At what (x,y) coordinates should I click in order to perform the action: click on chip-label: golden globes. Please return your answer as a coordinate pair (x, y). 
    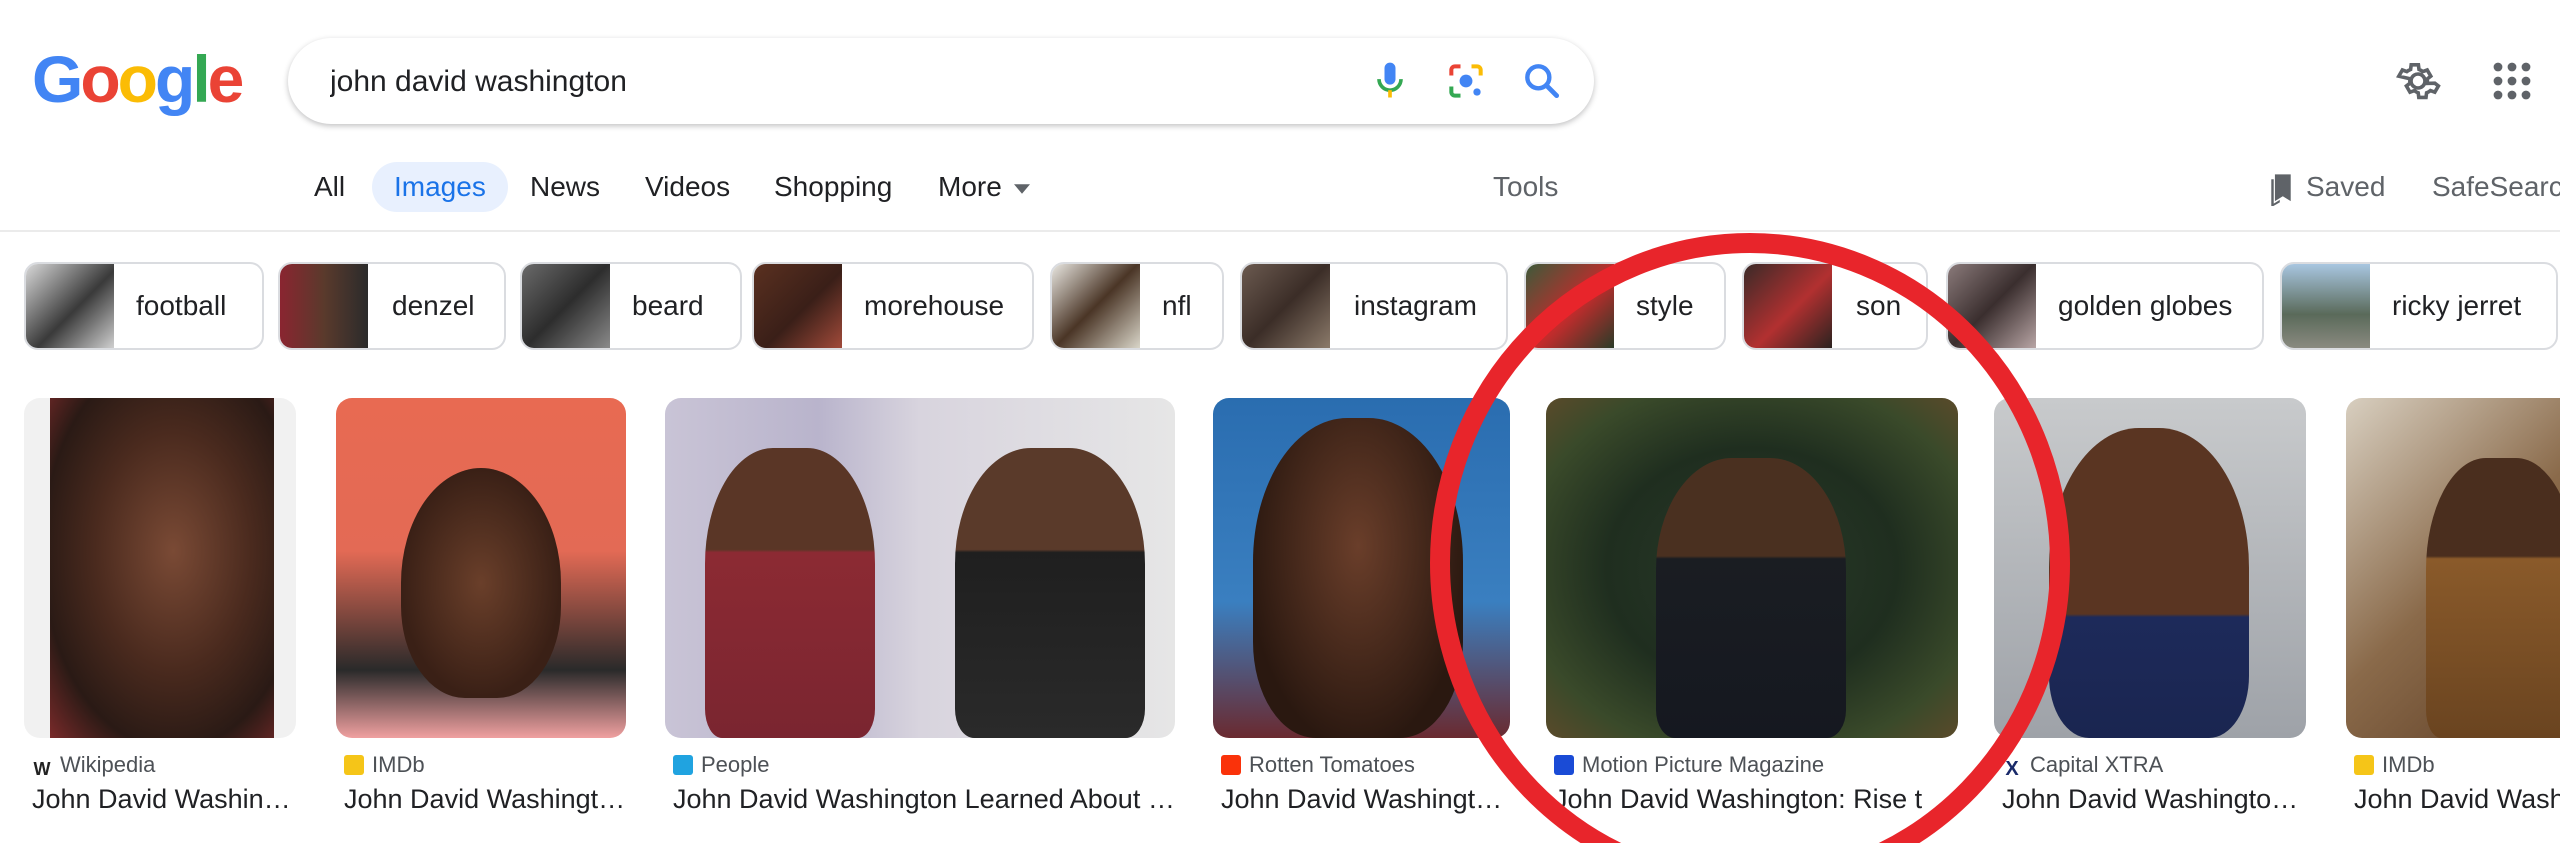
    Looking at the image, I should click on (2145, 305).